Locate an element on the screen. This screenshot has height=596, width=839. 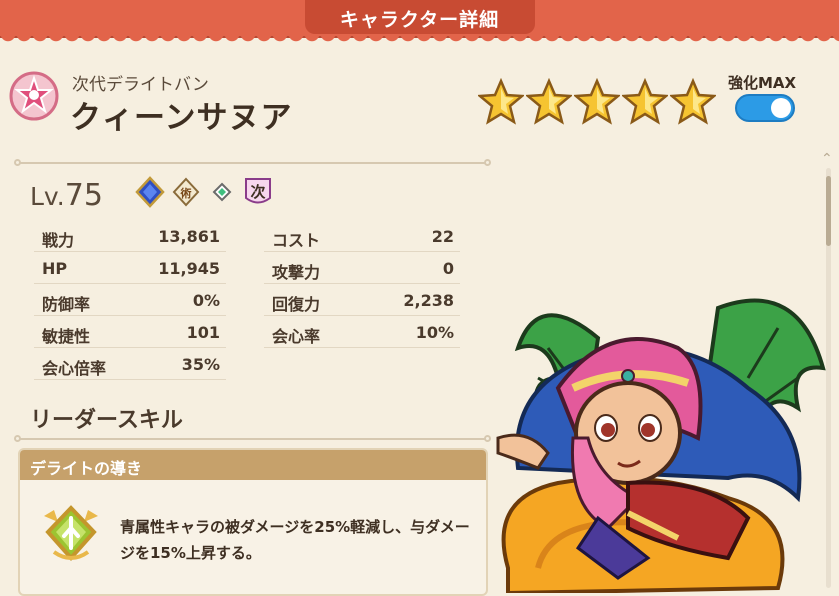
stat-label: HP is located at coordinates (55, 268).